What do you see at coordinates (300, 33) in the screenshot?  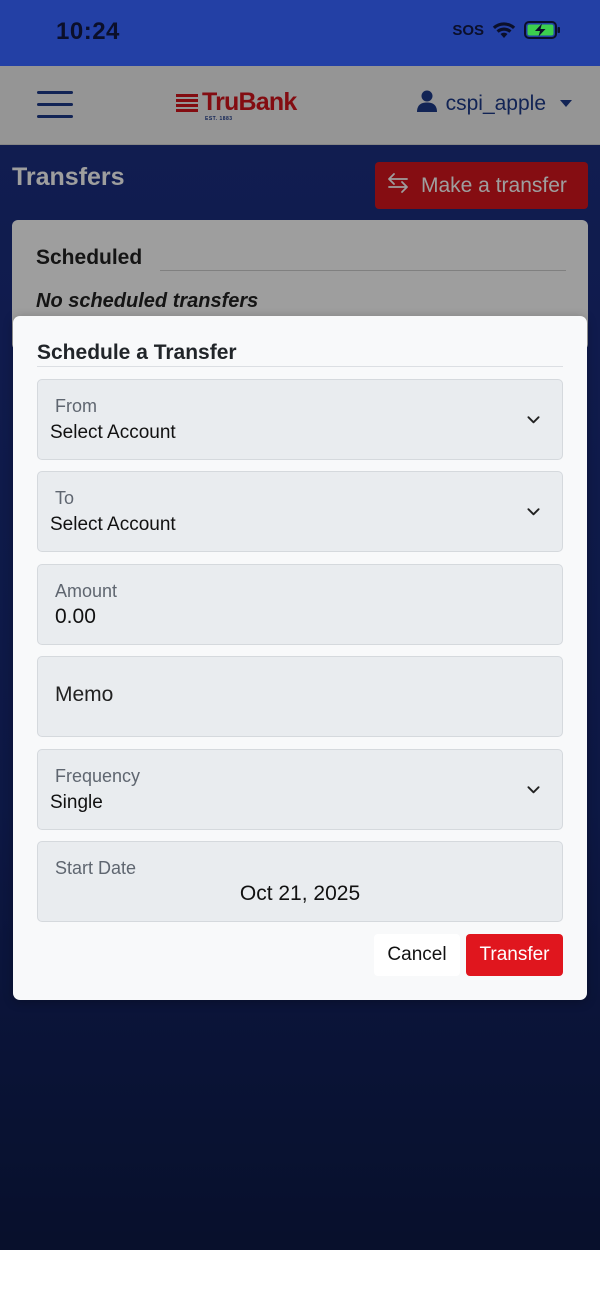 I see `status-bar: 10:24 SOS` at bounding box center [300, 33].